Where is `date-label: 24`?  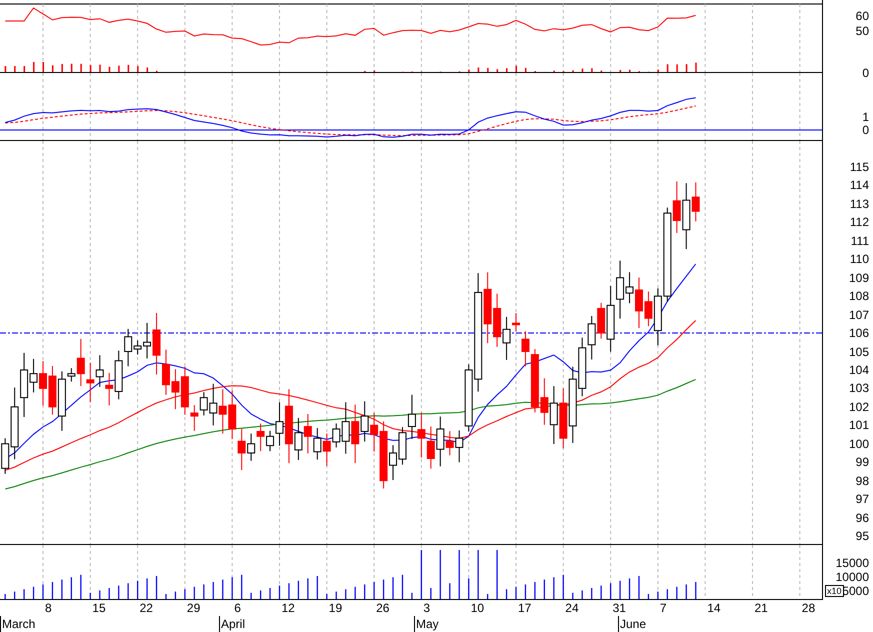
date-label: 24 is located at coordinates (572, 608).